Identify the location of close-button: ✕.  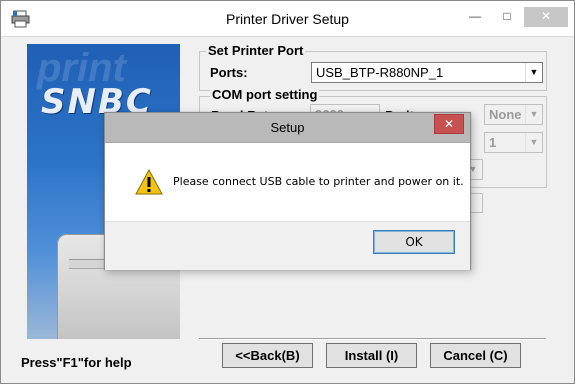
(546, 17).